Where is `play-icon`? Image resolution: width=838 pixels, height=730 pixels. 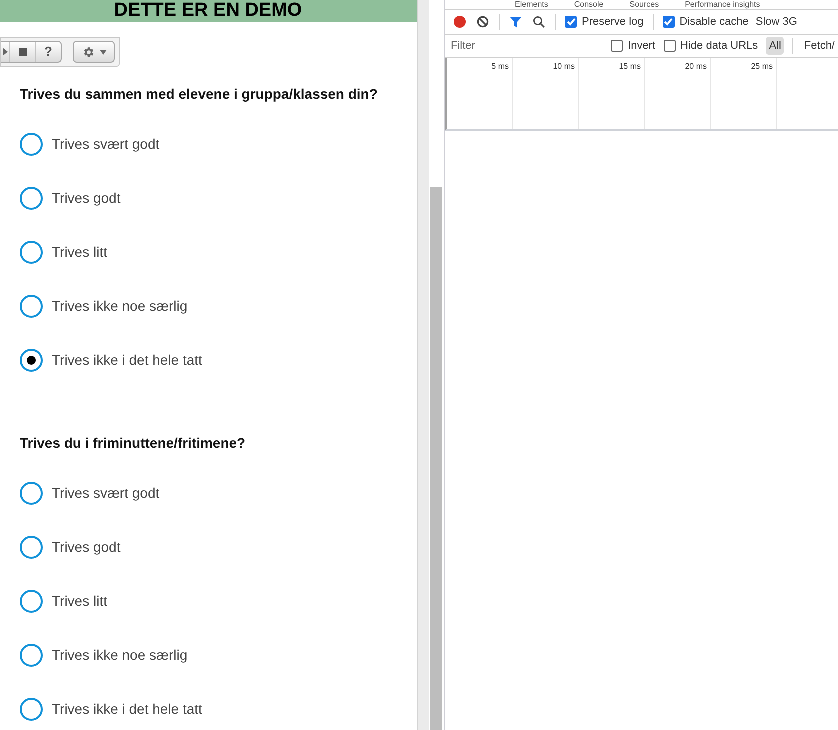 play-icon is located at coordinates (5, 52).